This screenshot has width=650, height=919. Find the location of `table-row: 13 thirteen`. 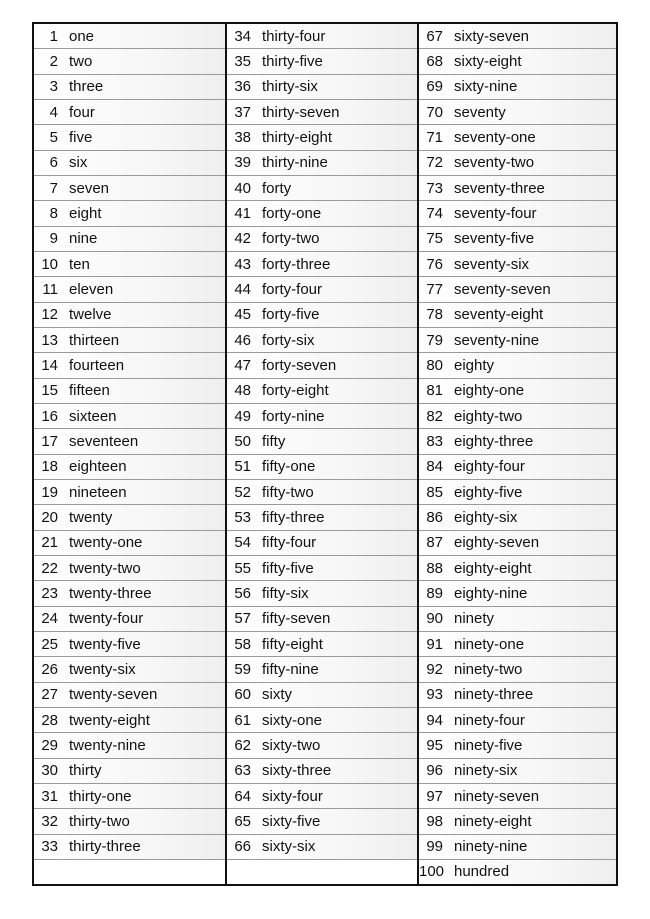

table-row: 13 thirteen is located at coordinates (129, 340).